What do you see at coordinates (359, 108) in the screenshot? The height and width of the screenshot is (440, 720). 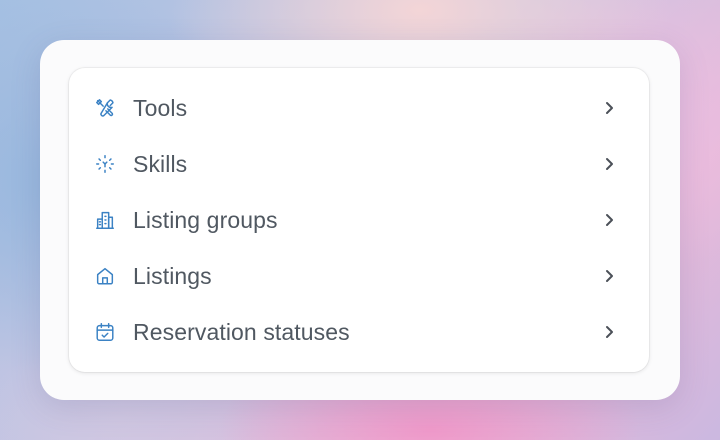 I see `menu-item-tools: Tools` at bounding box center [359, 108].